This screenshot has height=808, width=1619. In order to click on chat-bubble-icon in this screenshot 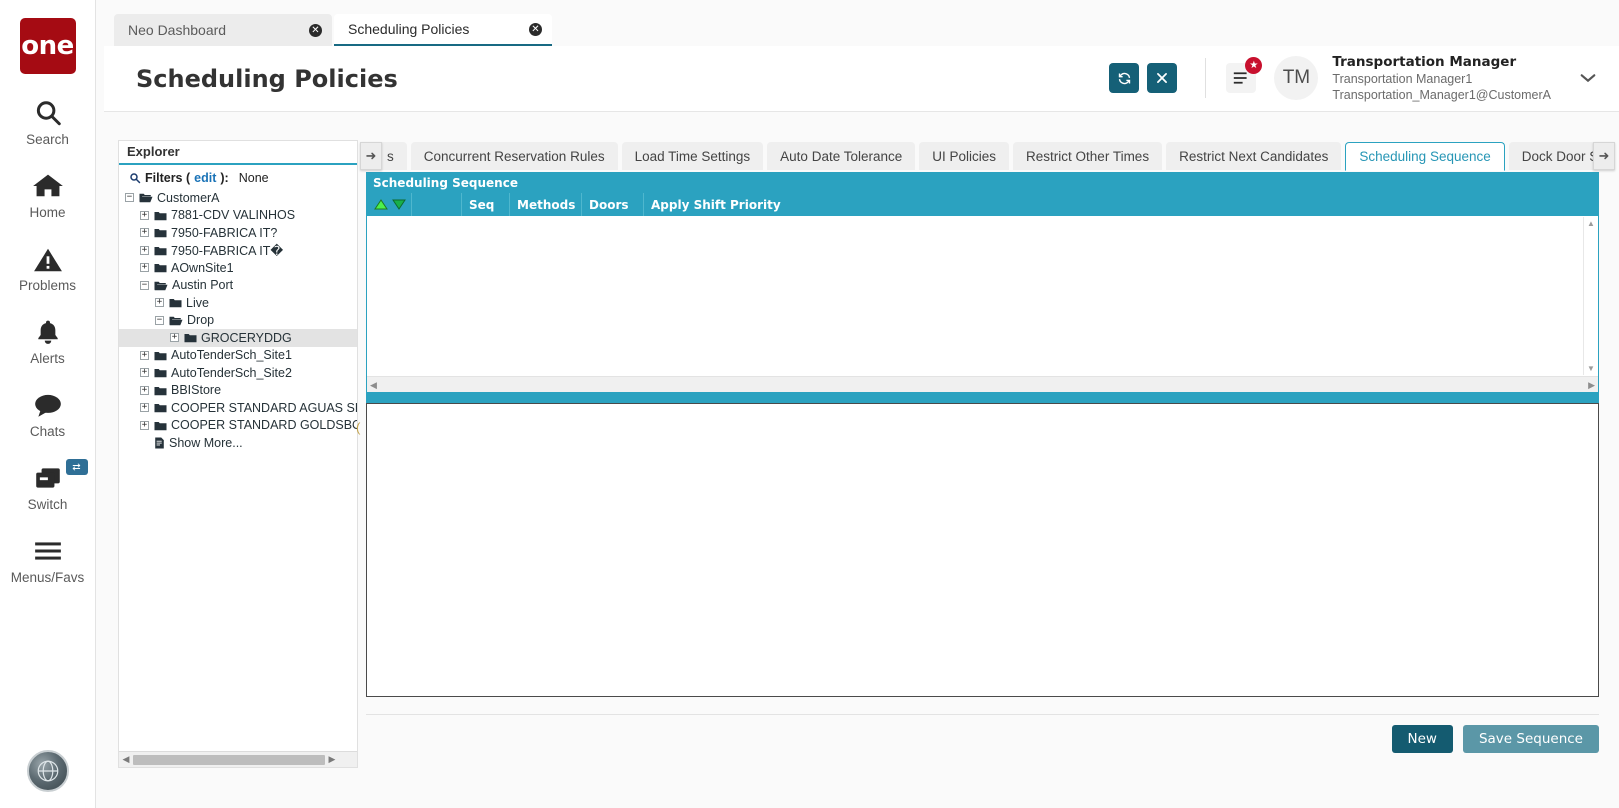, I will do `click(48, 405)`.